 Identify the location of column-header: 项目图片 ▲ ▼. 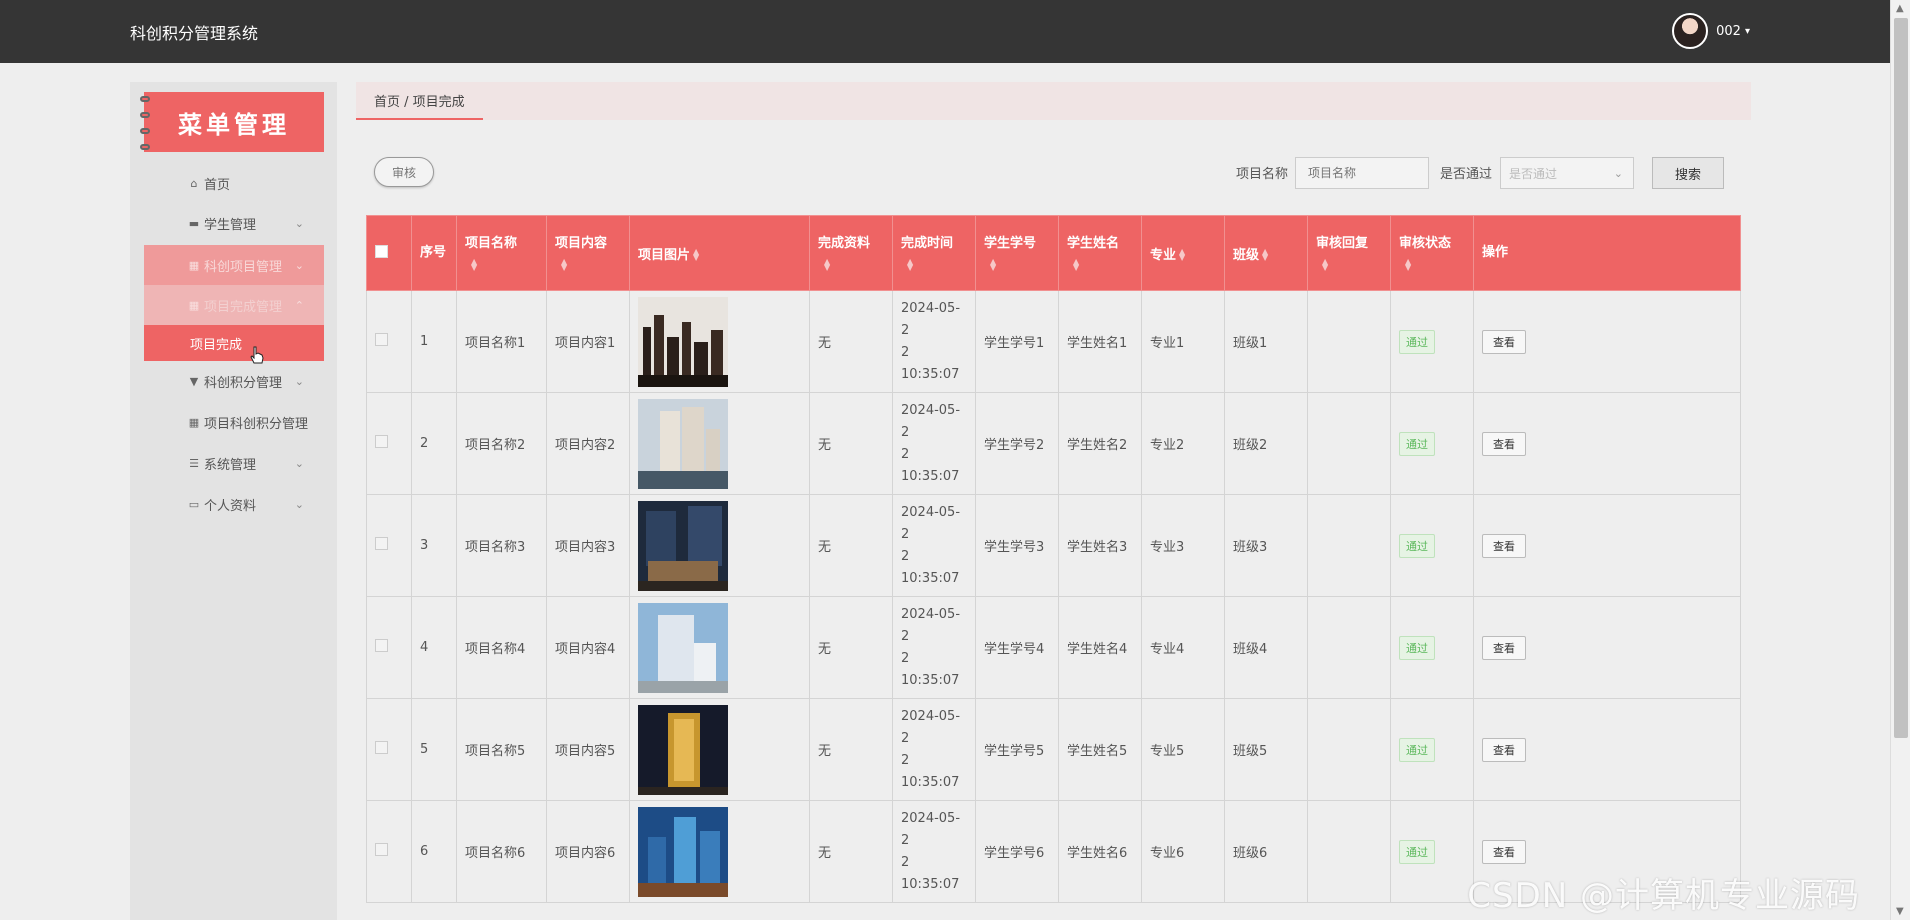
(719, 253).